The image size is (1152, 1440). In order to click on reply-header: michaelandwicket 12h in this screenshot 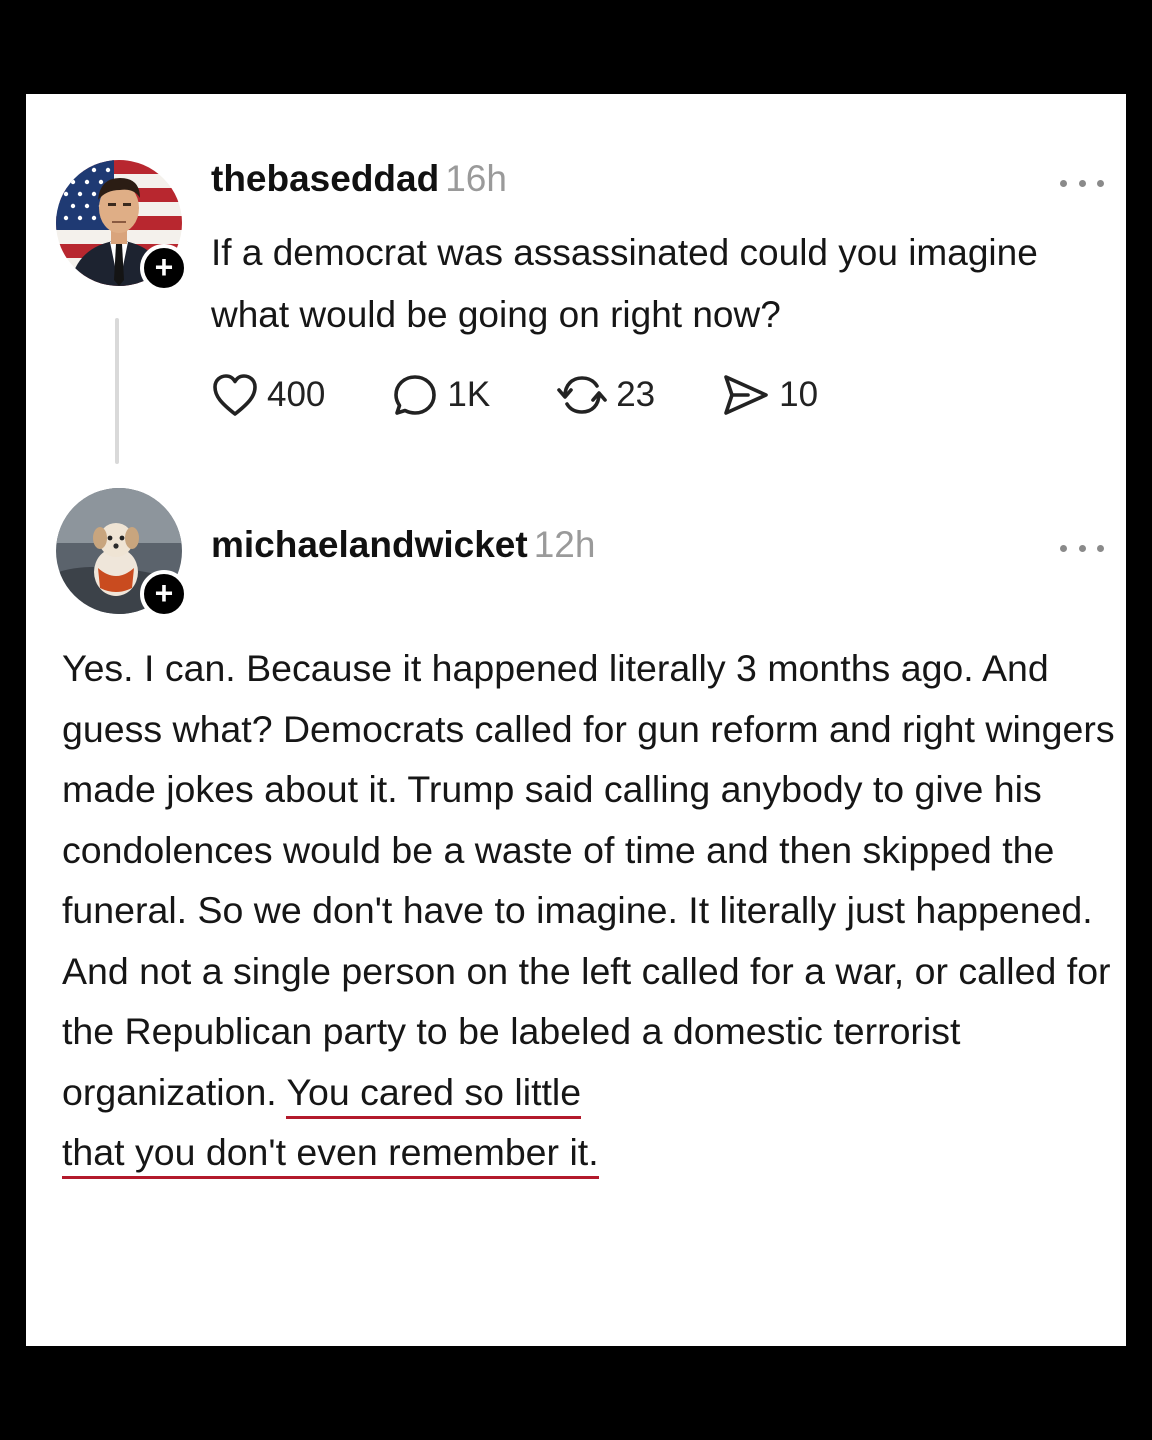, I will do `click(403, 545)`.